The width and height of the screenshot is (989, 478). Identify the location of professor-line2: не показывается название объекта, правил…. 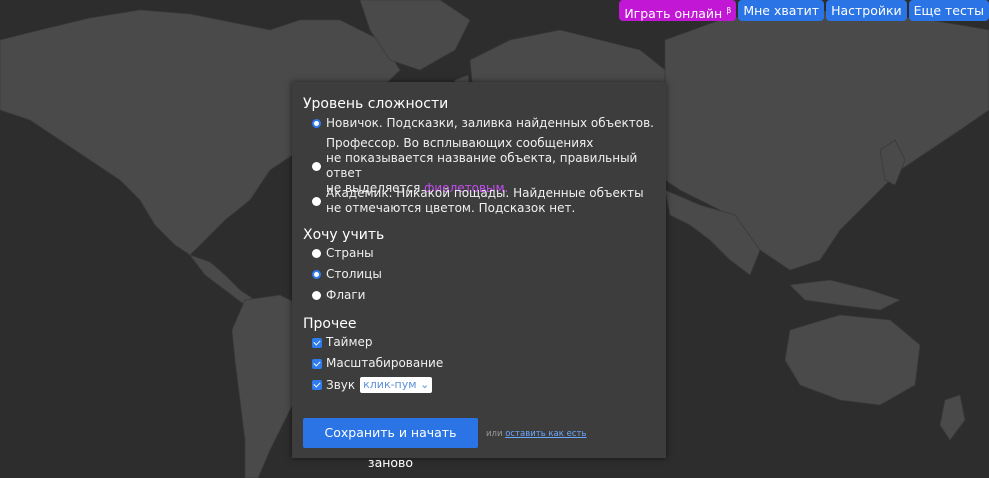
(482, 165).